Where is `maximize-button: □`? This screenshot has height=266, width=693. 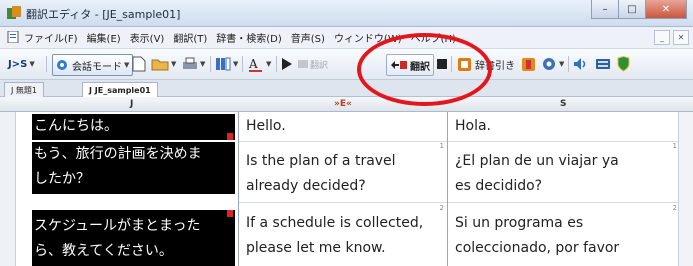
maximize-button: □ is located at coordinates (632, 9).